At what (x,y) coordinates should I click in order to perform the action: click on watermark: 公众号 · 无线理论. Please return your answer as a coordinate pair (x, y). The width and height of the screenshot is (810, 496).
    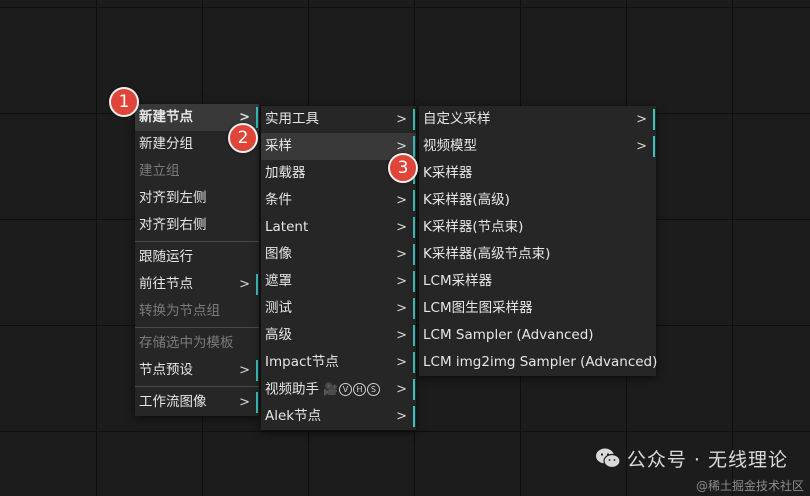
    Looking at the image, I should click on (691, 459).